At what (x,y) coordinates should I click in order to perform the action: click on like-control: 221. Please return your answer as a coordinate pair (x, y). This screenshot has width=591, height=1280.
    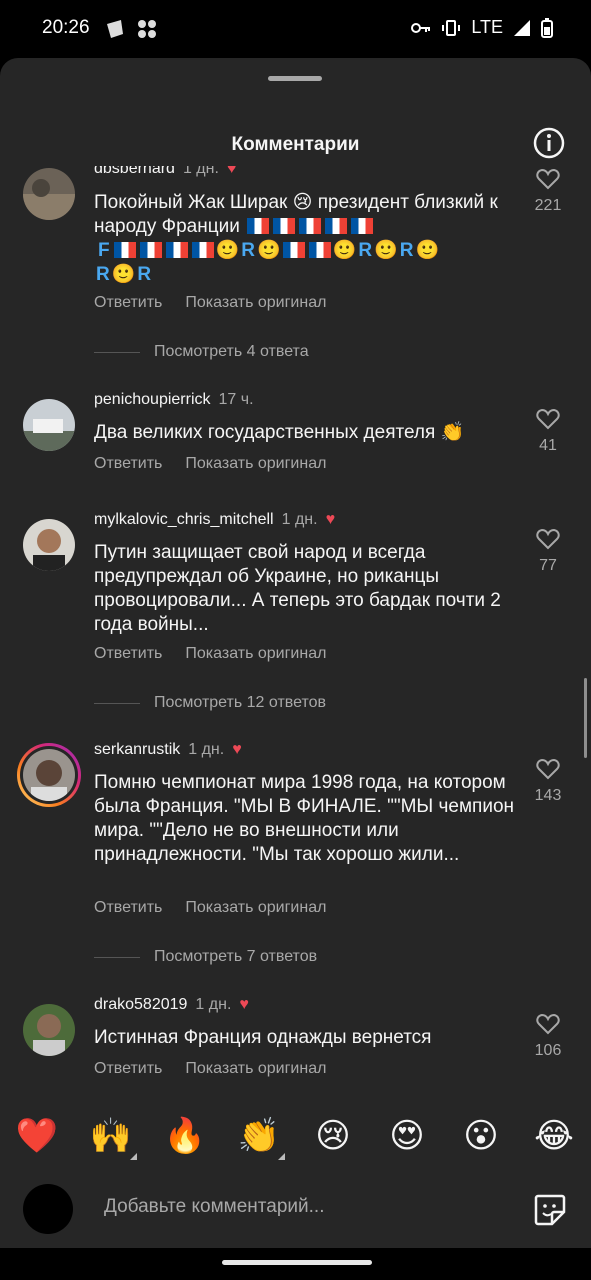
    Looking at the image, I should click on (548, 191).